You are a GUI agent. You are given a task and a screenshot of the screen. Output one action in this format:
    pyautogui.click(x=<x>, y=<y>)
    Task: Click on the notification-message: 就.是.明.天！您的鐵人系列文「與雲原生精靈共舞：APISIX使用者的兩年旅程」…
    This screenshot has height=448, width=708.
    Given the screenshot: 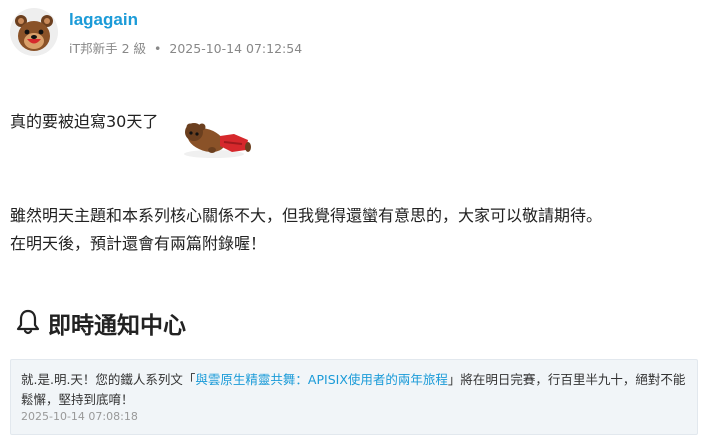 What is the action you would take?
    pyautogui.click(x=355, y=390)
    